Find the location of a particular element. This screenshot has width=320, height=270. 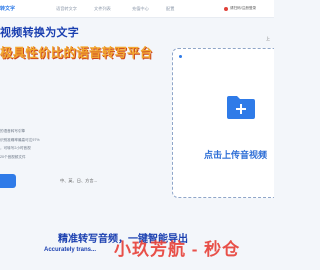

upload-label: 点击上传音视频 is located at coordinates (235, 154).